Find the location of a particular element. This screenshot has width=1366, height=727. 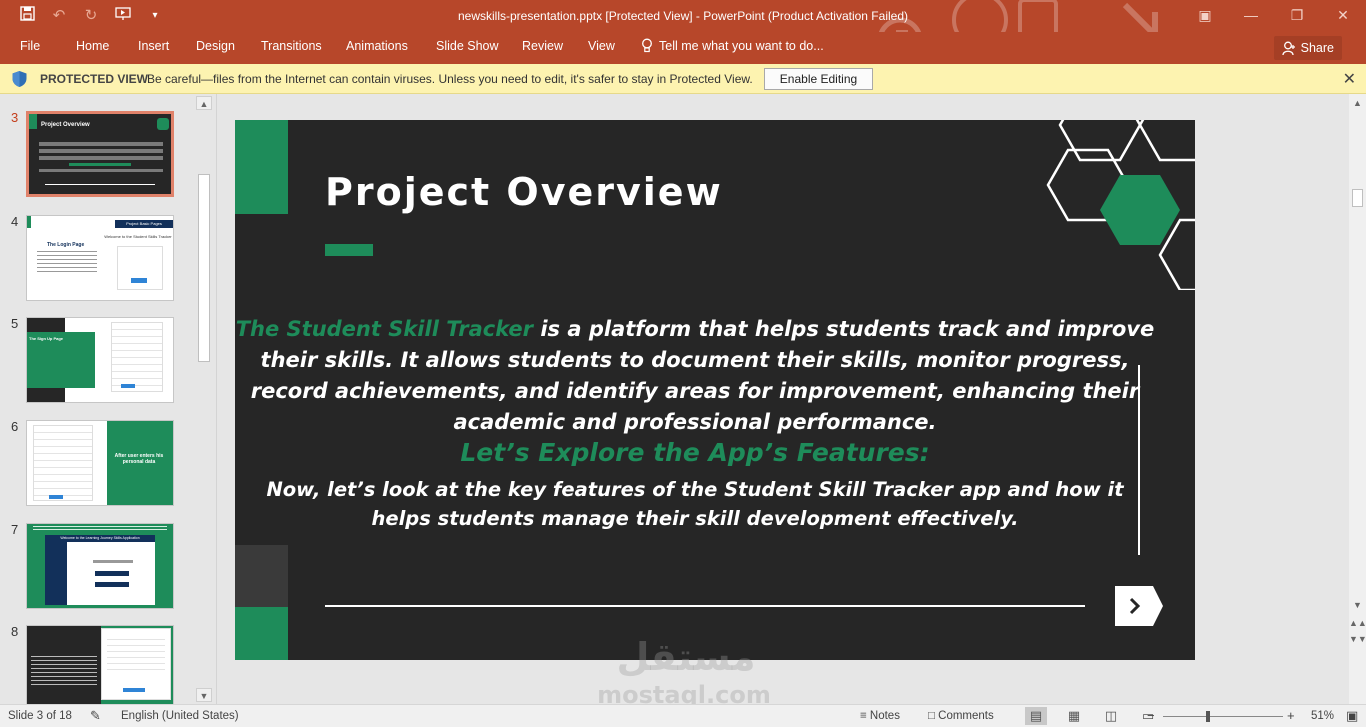

thumbnail-number: 7 is located at coordinates (15, 529).